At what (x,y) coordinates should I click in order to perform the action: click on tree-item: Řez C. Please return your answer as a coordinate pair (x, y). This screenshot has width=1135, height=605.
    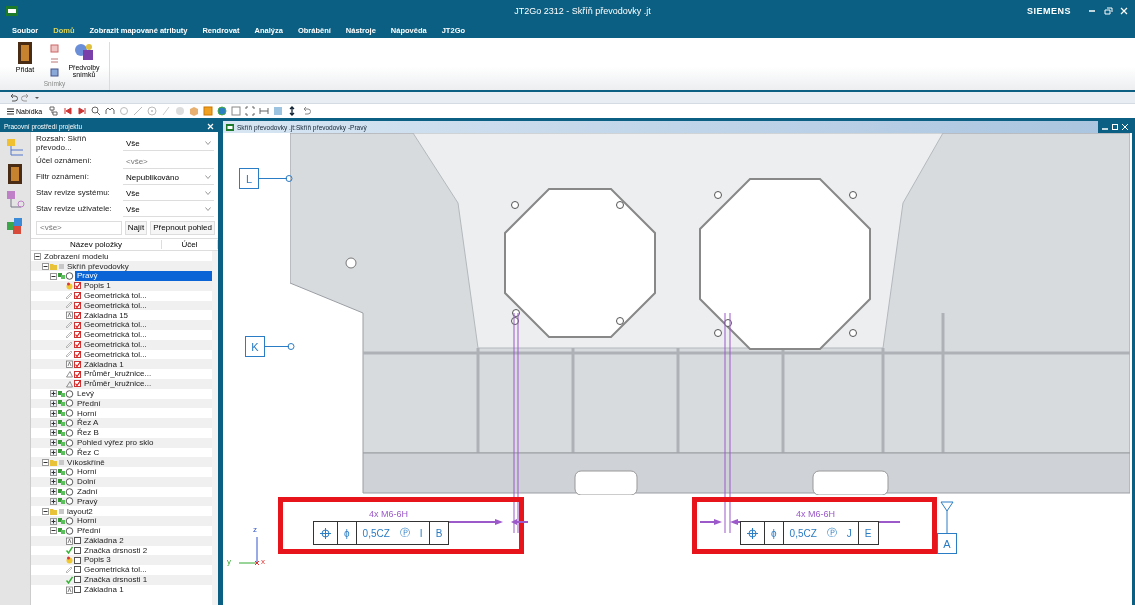
    Looking at the image, I should click on (88, 452).